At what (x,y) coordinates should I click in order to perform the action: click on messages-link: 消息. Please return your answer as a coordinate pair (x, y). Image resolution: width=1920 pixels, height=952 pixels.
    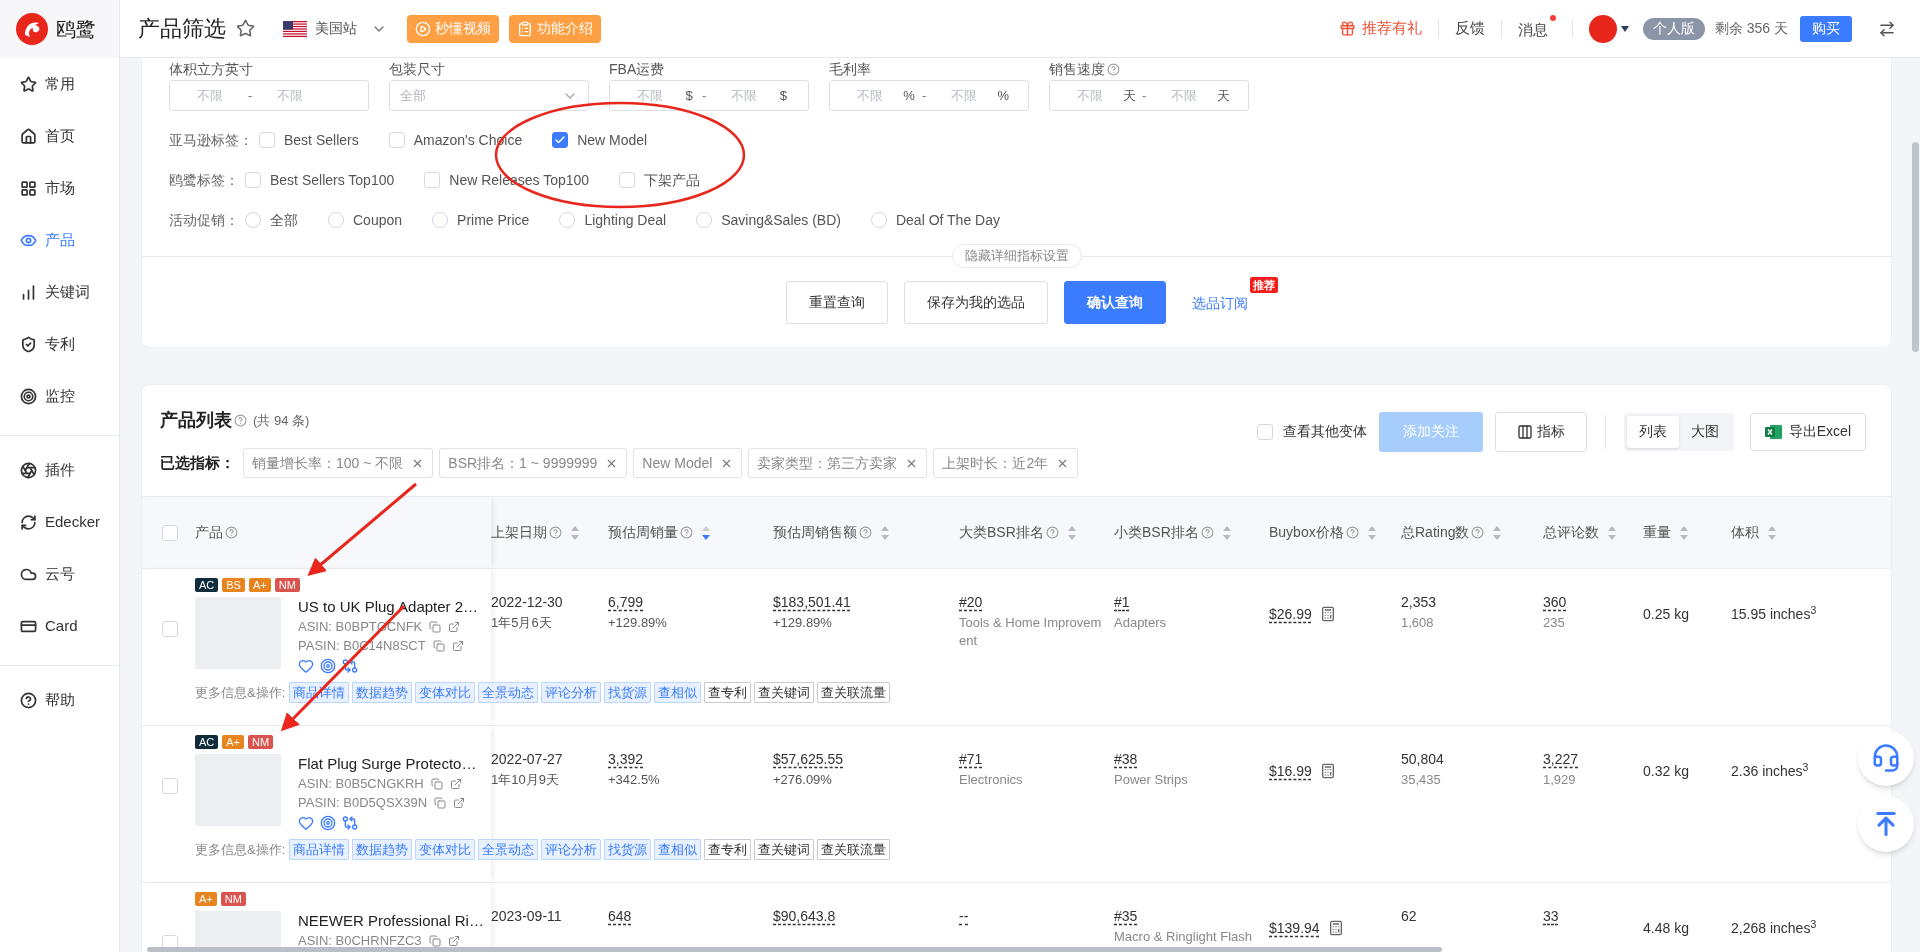
    Looking at the image, I should click on (1536, 28).